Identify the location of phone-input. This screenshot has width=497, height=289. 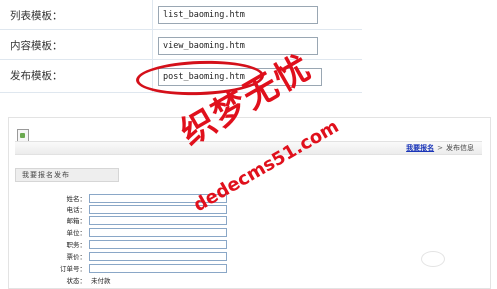
(158, 209).